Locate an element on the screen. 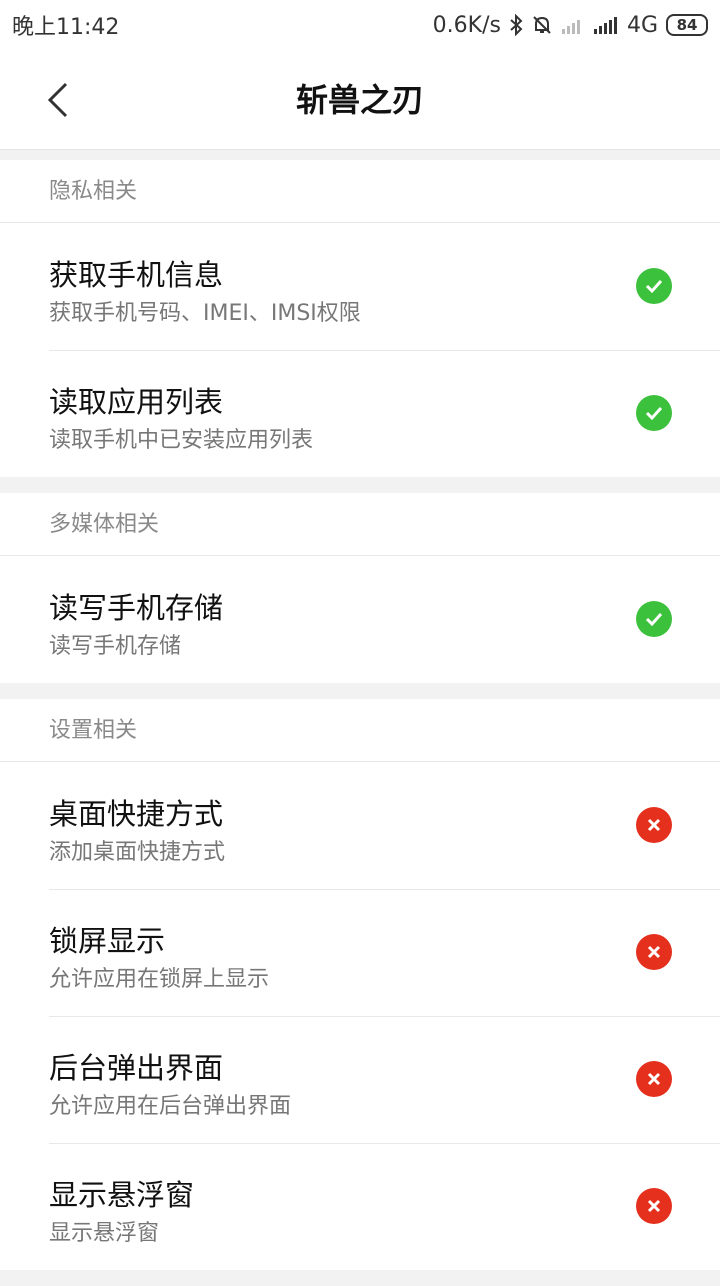 This screenshot has height=1286, width=720. battery-indicator: 84 is located at coordinates (687, 25).